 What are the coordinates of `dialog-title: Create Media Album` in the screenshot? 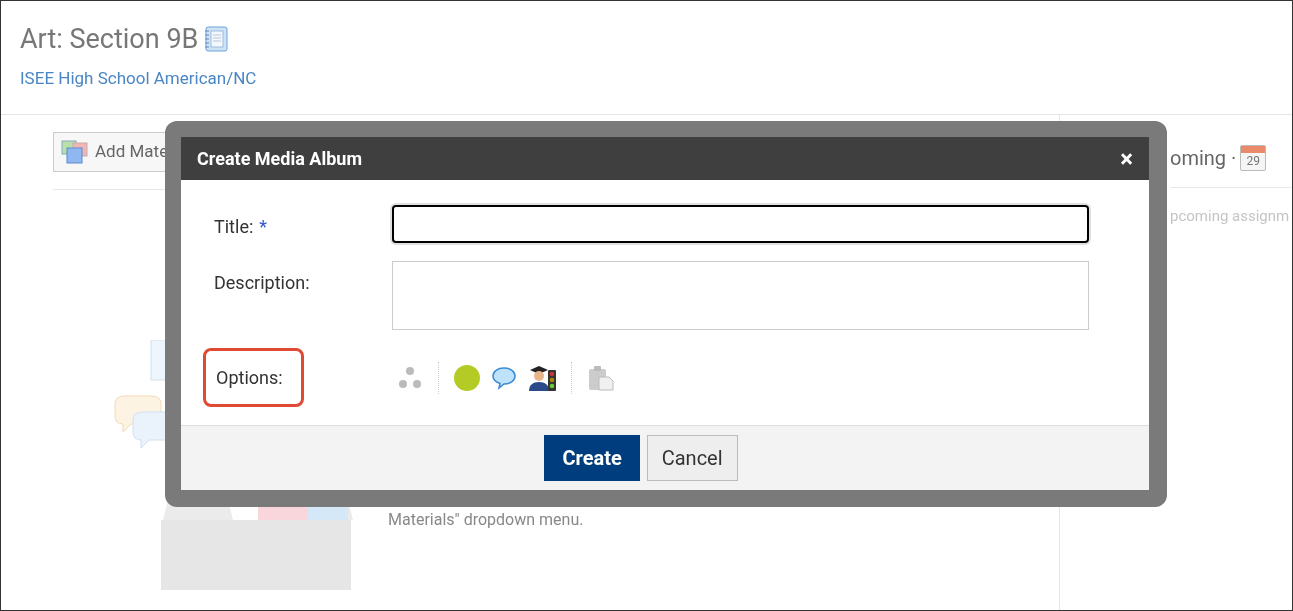 It's located at (279, 159).